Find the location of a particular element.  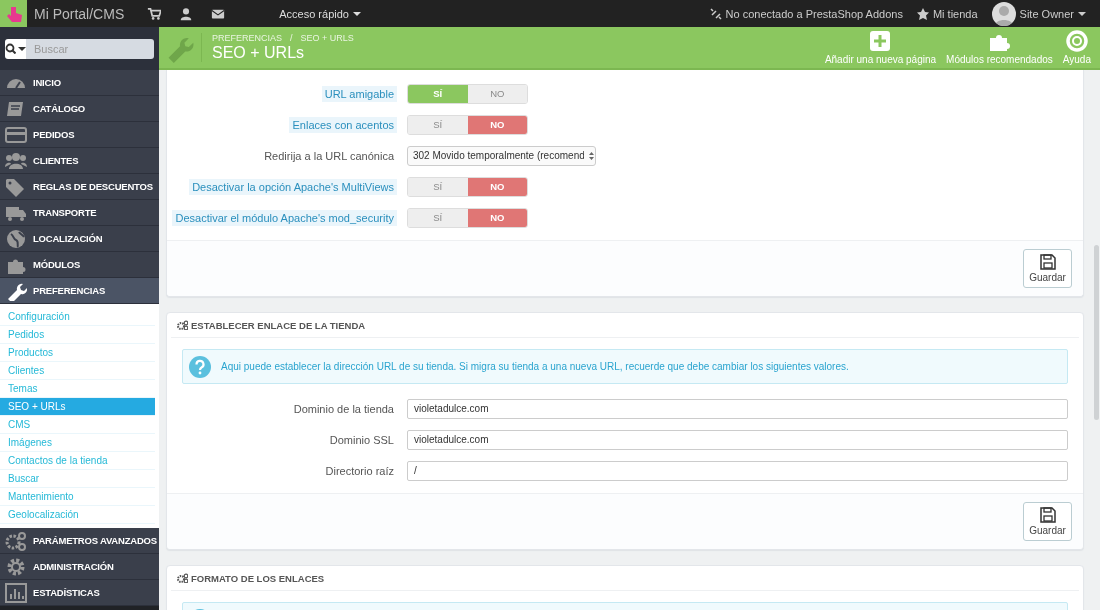

cart-icon is located at coordinates (154, 13).